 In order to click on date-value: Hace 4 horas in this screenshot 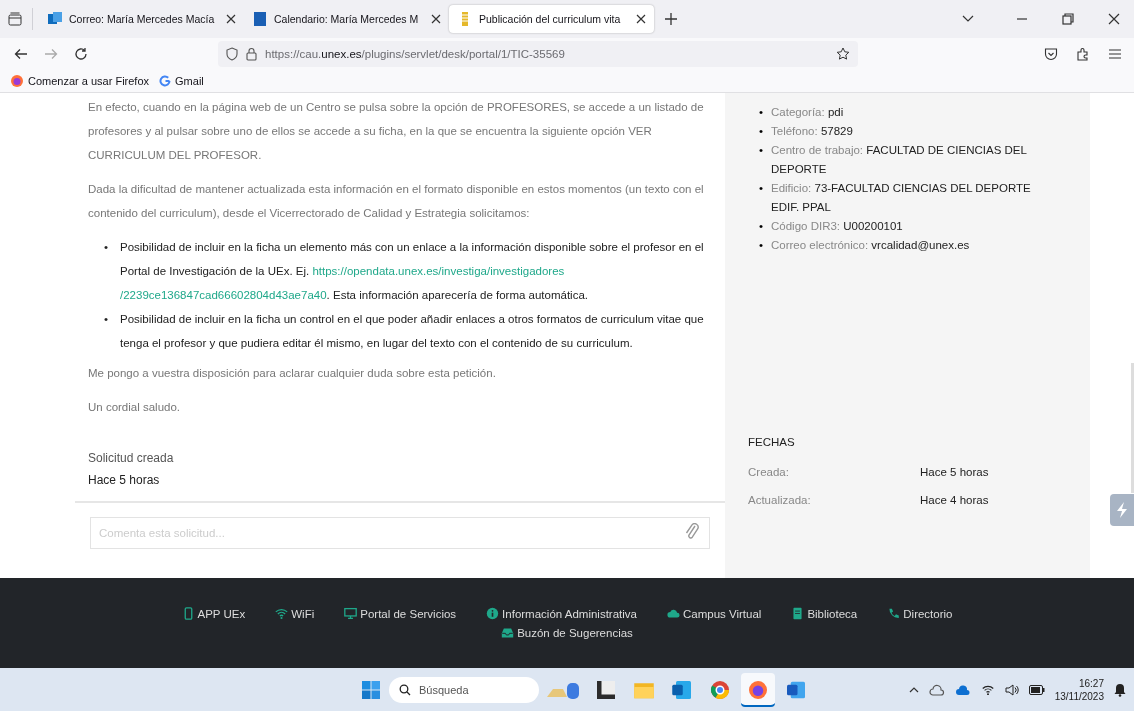, I will do `click(954, 500)`.